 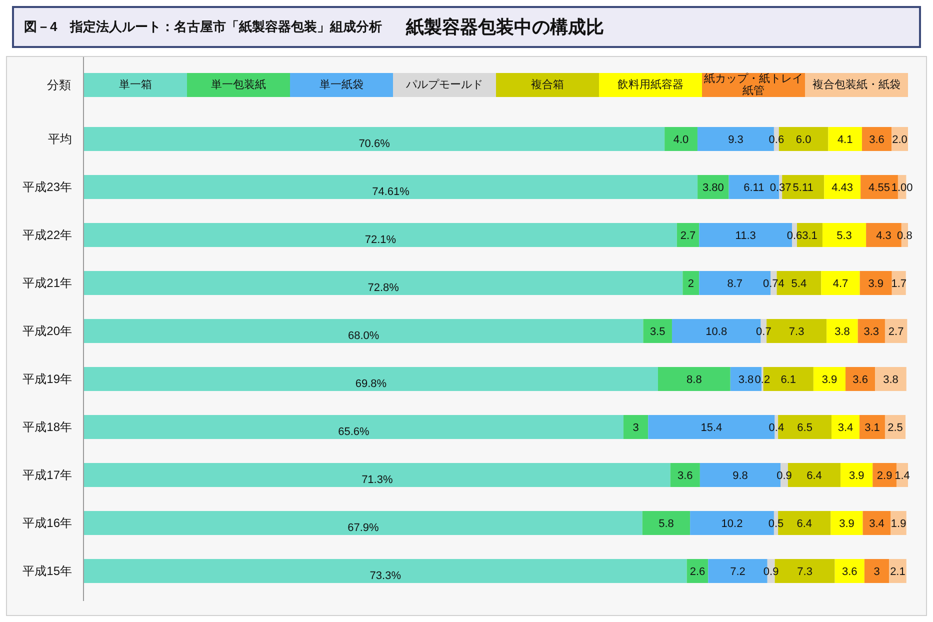 What do you see at coordinates (904, 236) in the screenshot?
I see `data-label: 0.8` at bounding box center [904, 236].